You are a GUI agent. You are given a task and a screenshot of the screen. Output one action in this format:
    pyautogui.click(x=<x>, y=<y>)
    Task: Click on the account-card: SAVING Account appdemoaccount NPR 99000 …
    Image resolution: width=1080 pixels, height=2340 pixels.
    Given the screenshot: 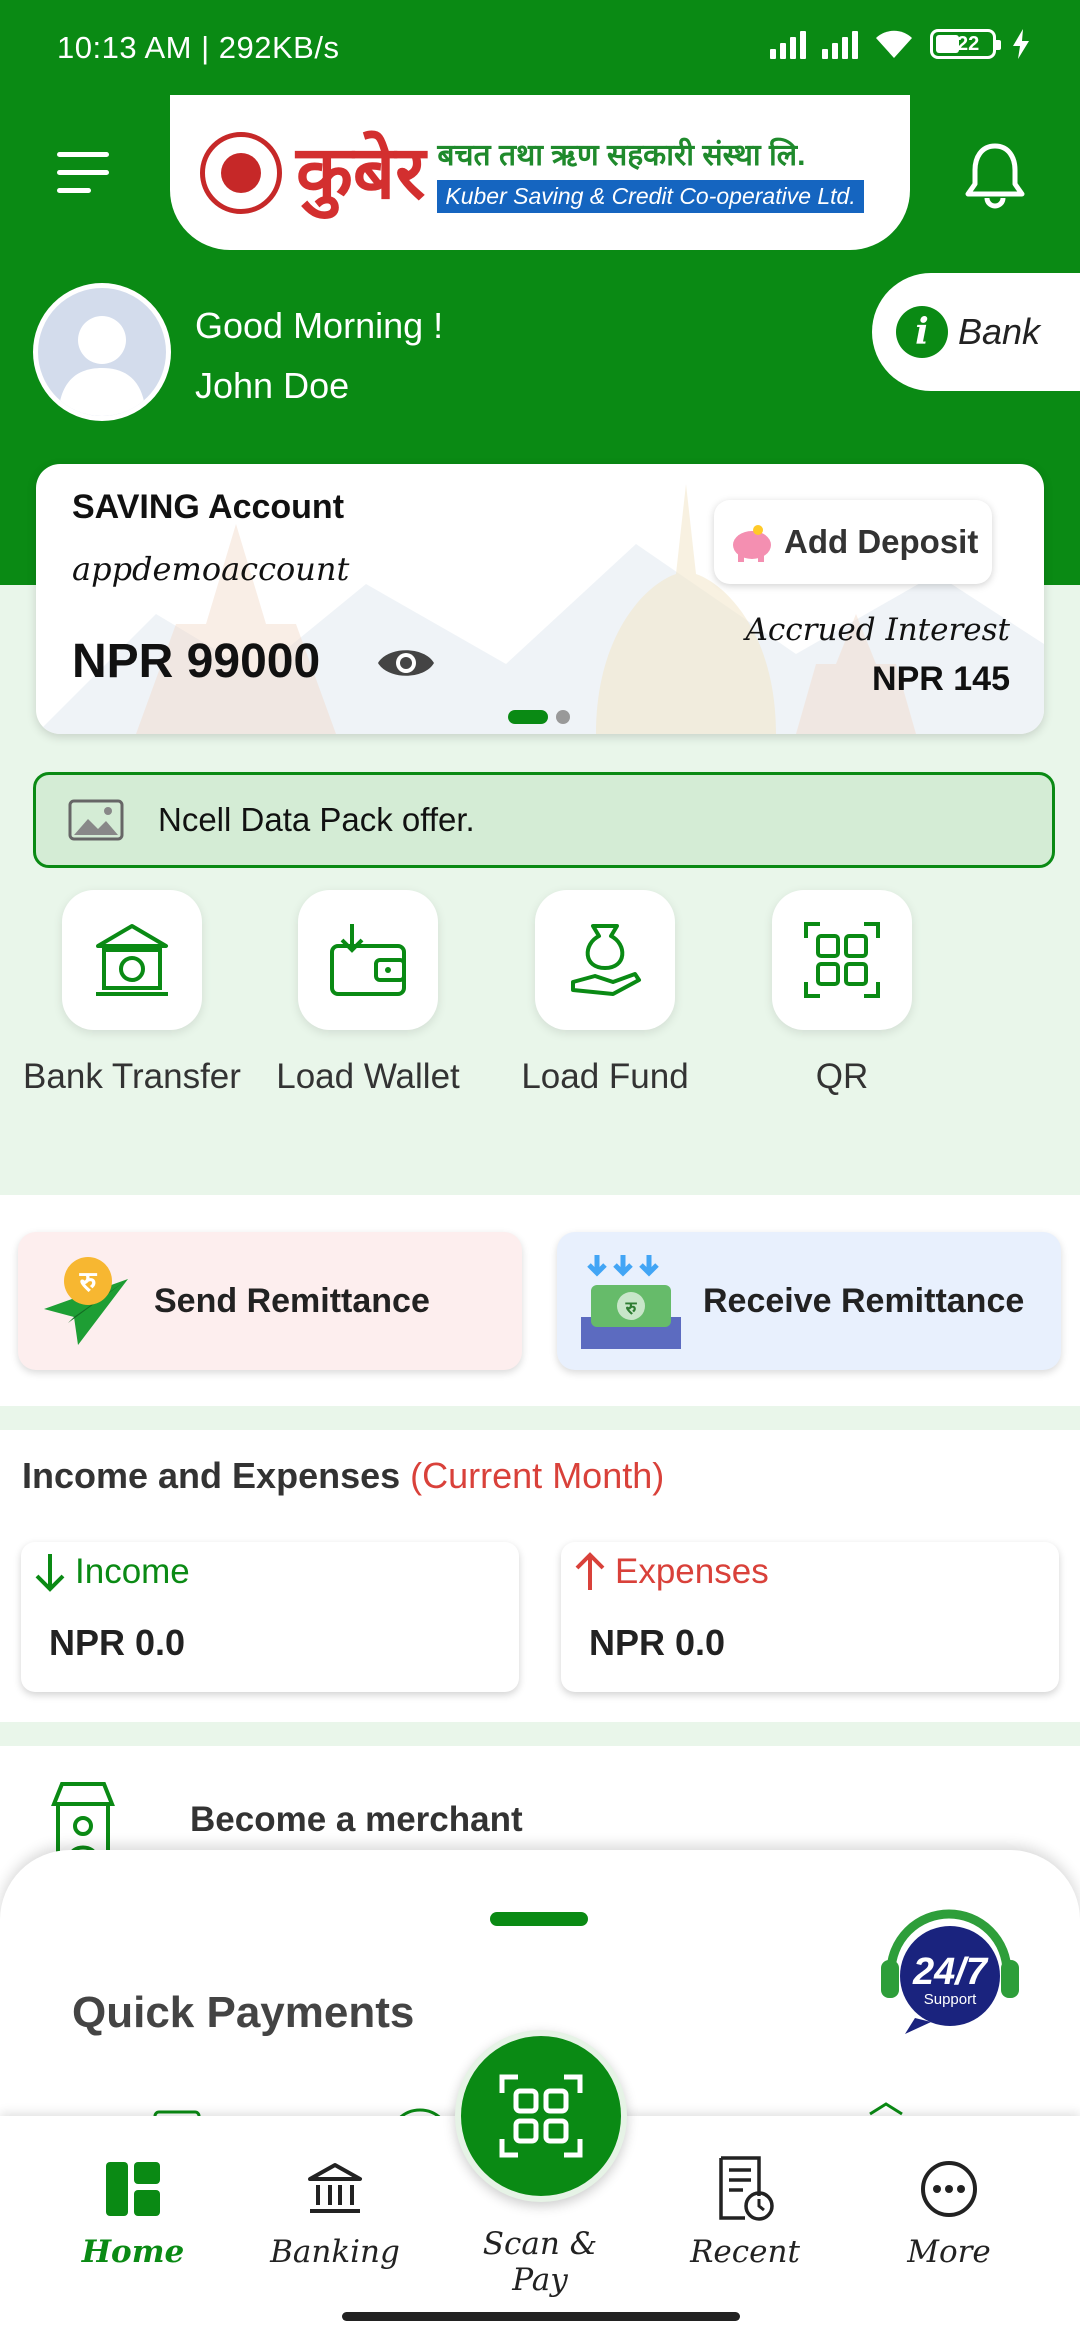 What is the action you would take?
    pyautogui.click(x=540, y=599)
    